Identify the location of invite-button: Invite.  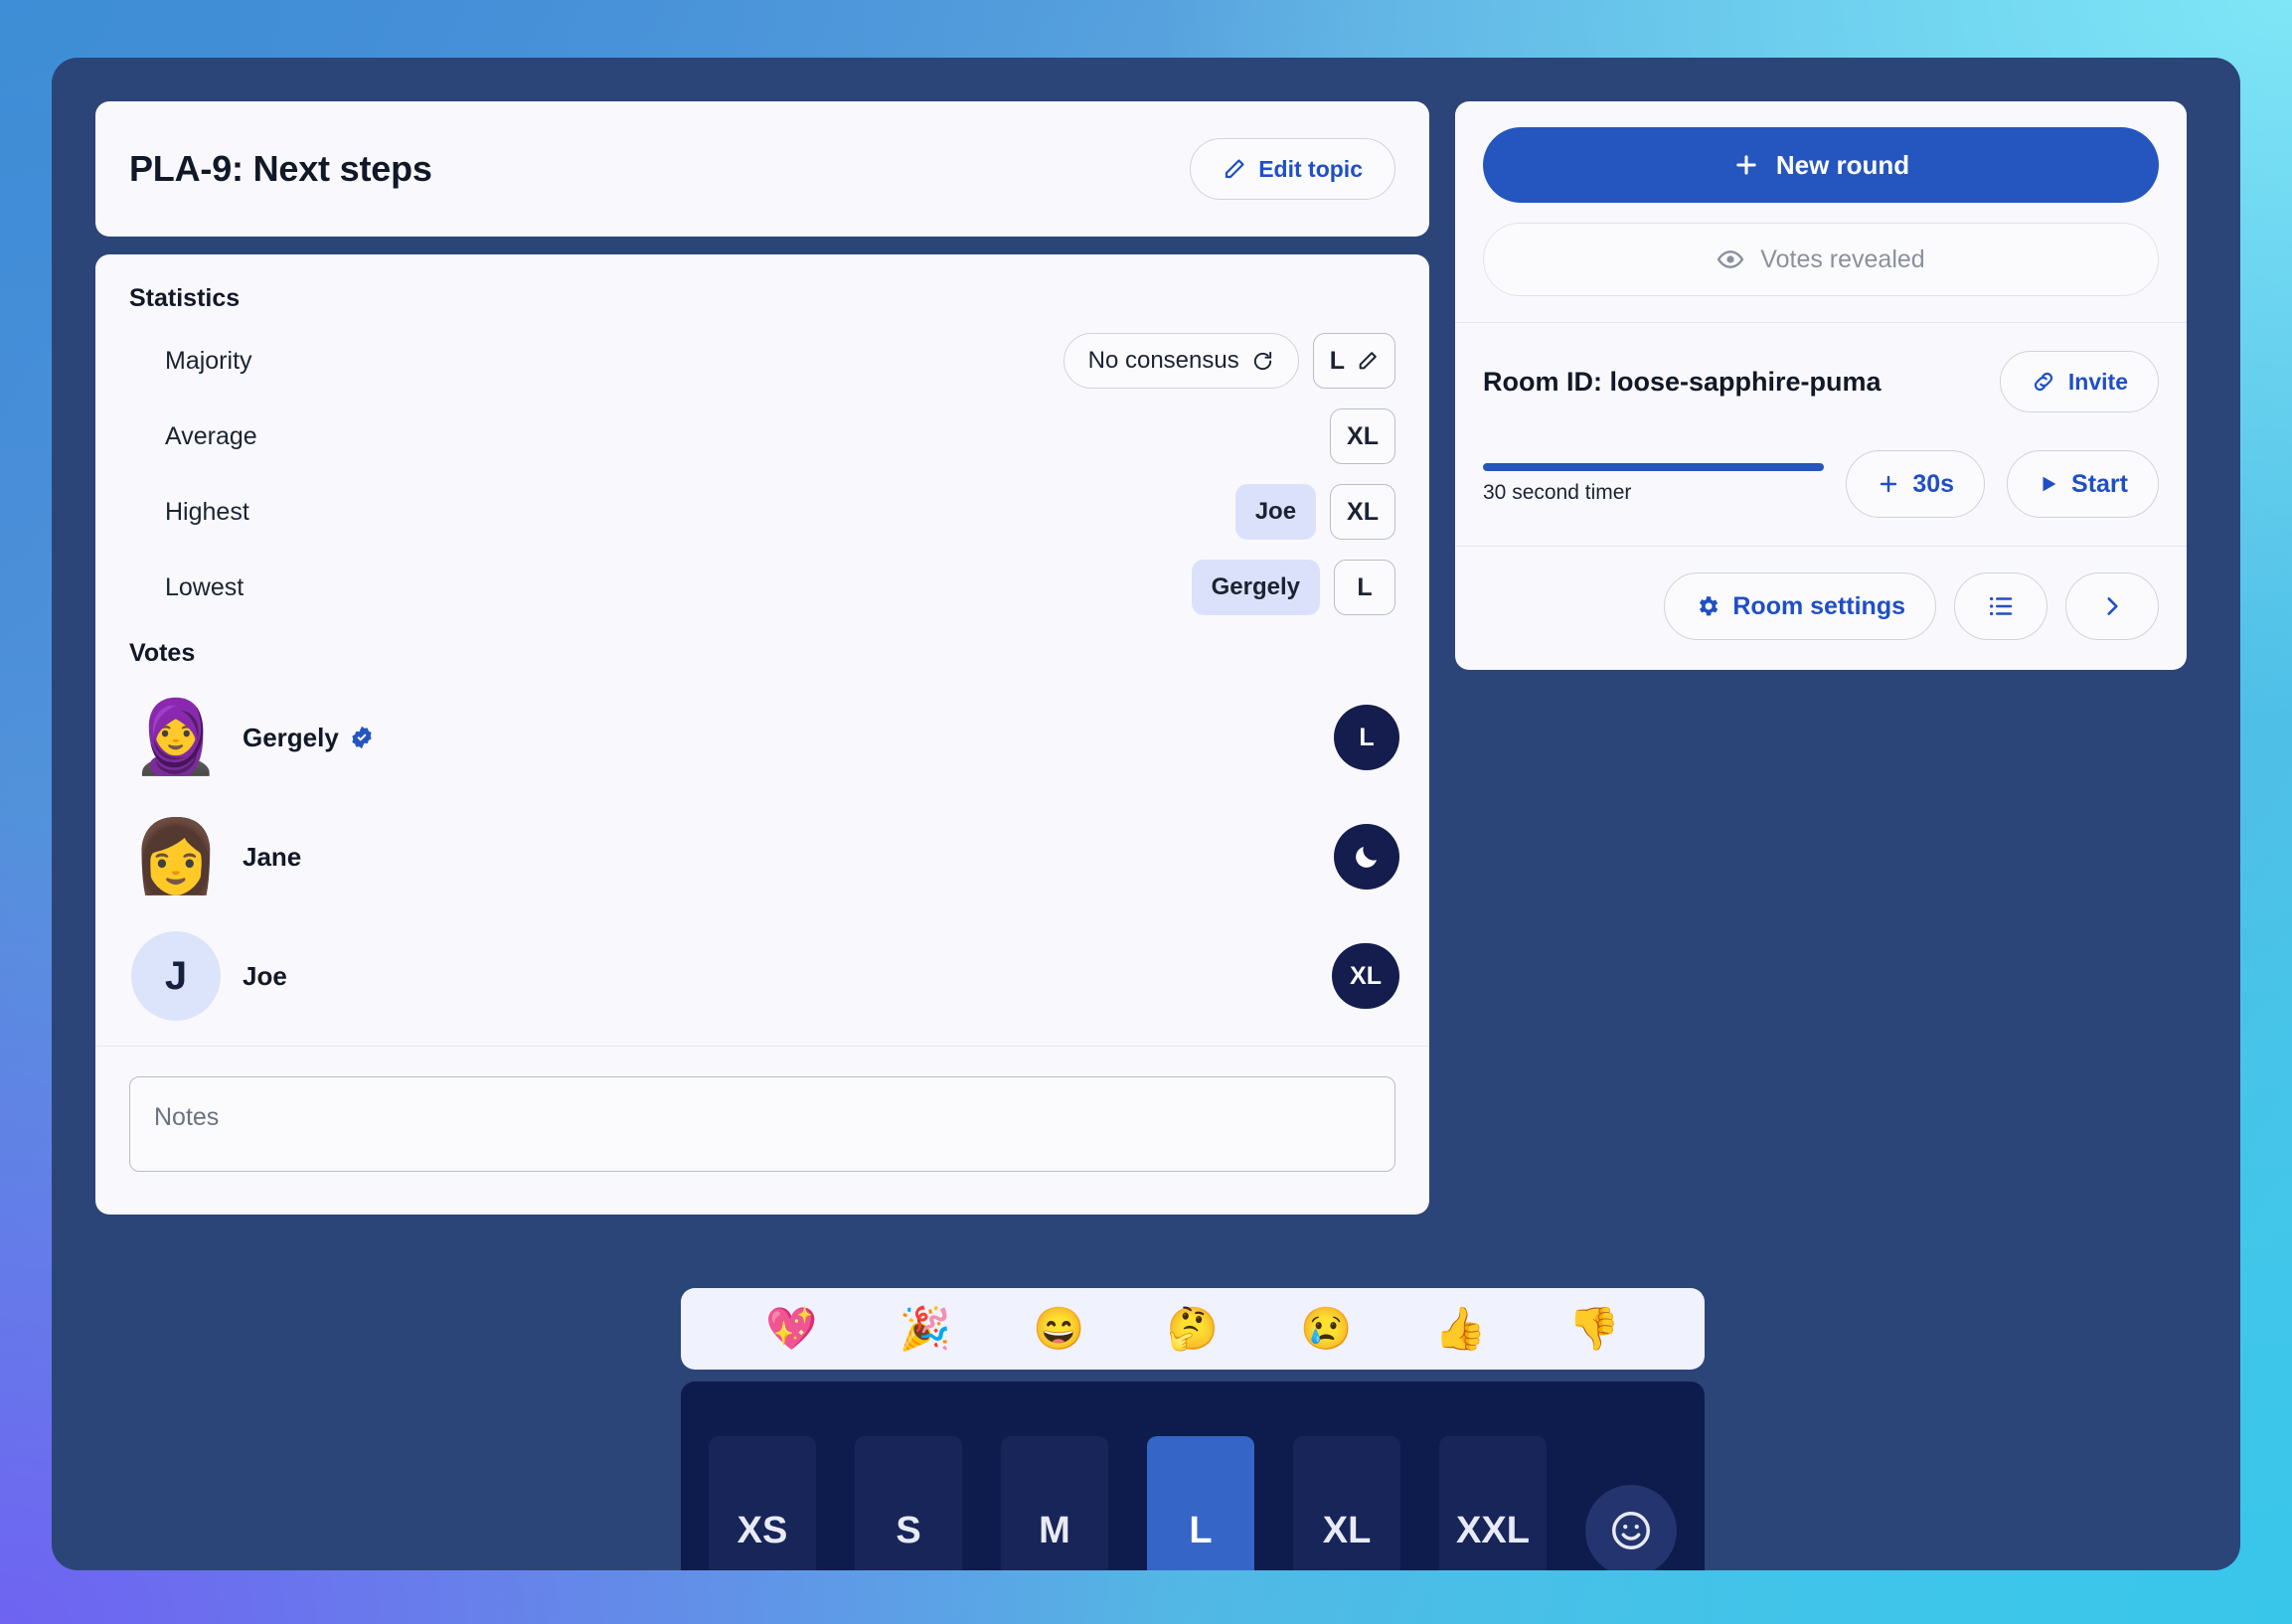
(2079, 381).